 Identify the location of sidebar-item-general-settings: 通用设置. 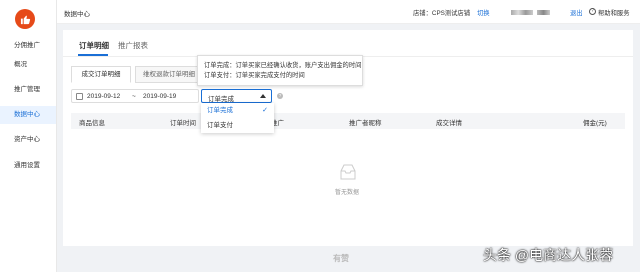
(28, 166).